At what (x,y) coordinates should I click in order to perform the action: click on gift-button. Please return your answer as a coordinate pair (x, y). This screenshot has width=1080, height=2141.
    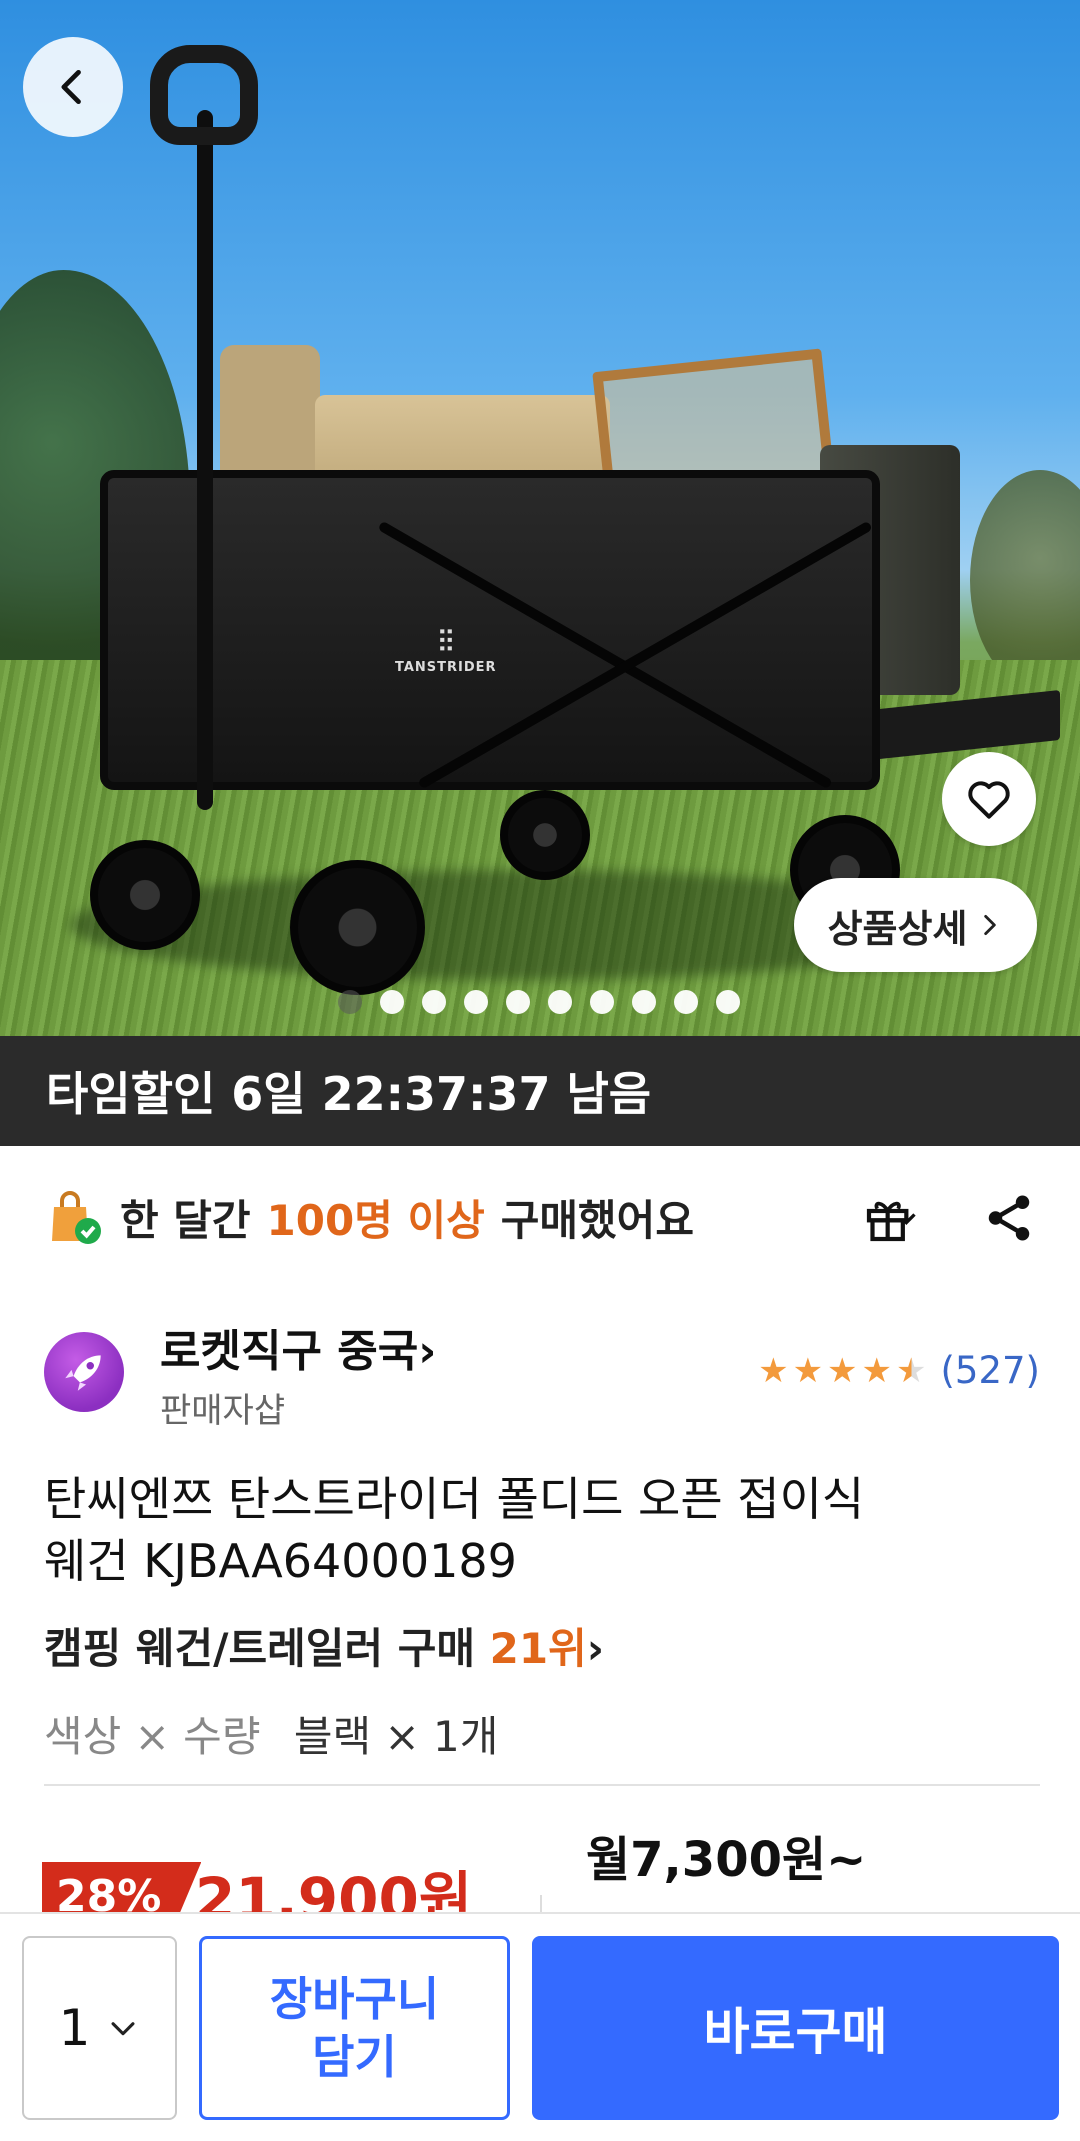
    Looking at the image, I should click on (890, 1218).